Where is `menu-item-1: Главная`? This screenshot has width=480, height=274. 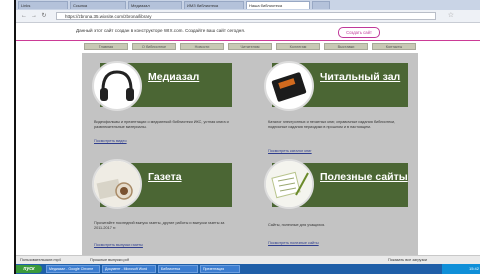 menu-item-1: Главная is located at coordinates (106, 46).